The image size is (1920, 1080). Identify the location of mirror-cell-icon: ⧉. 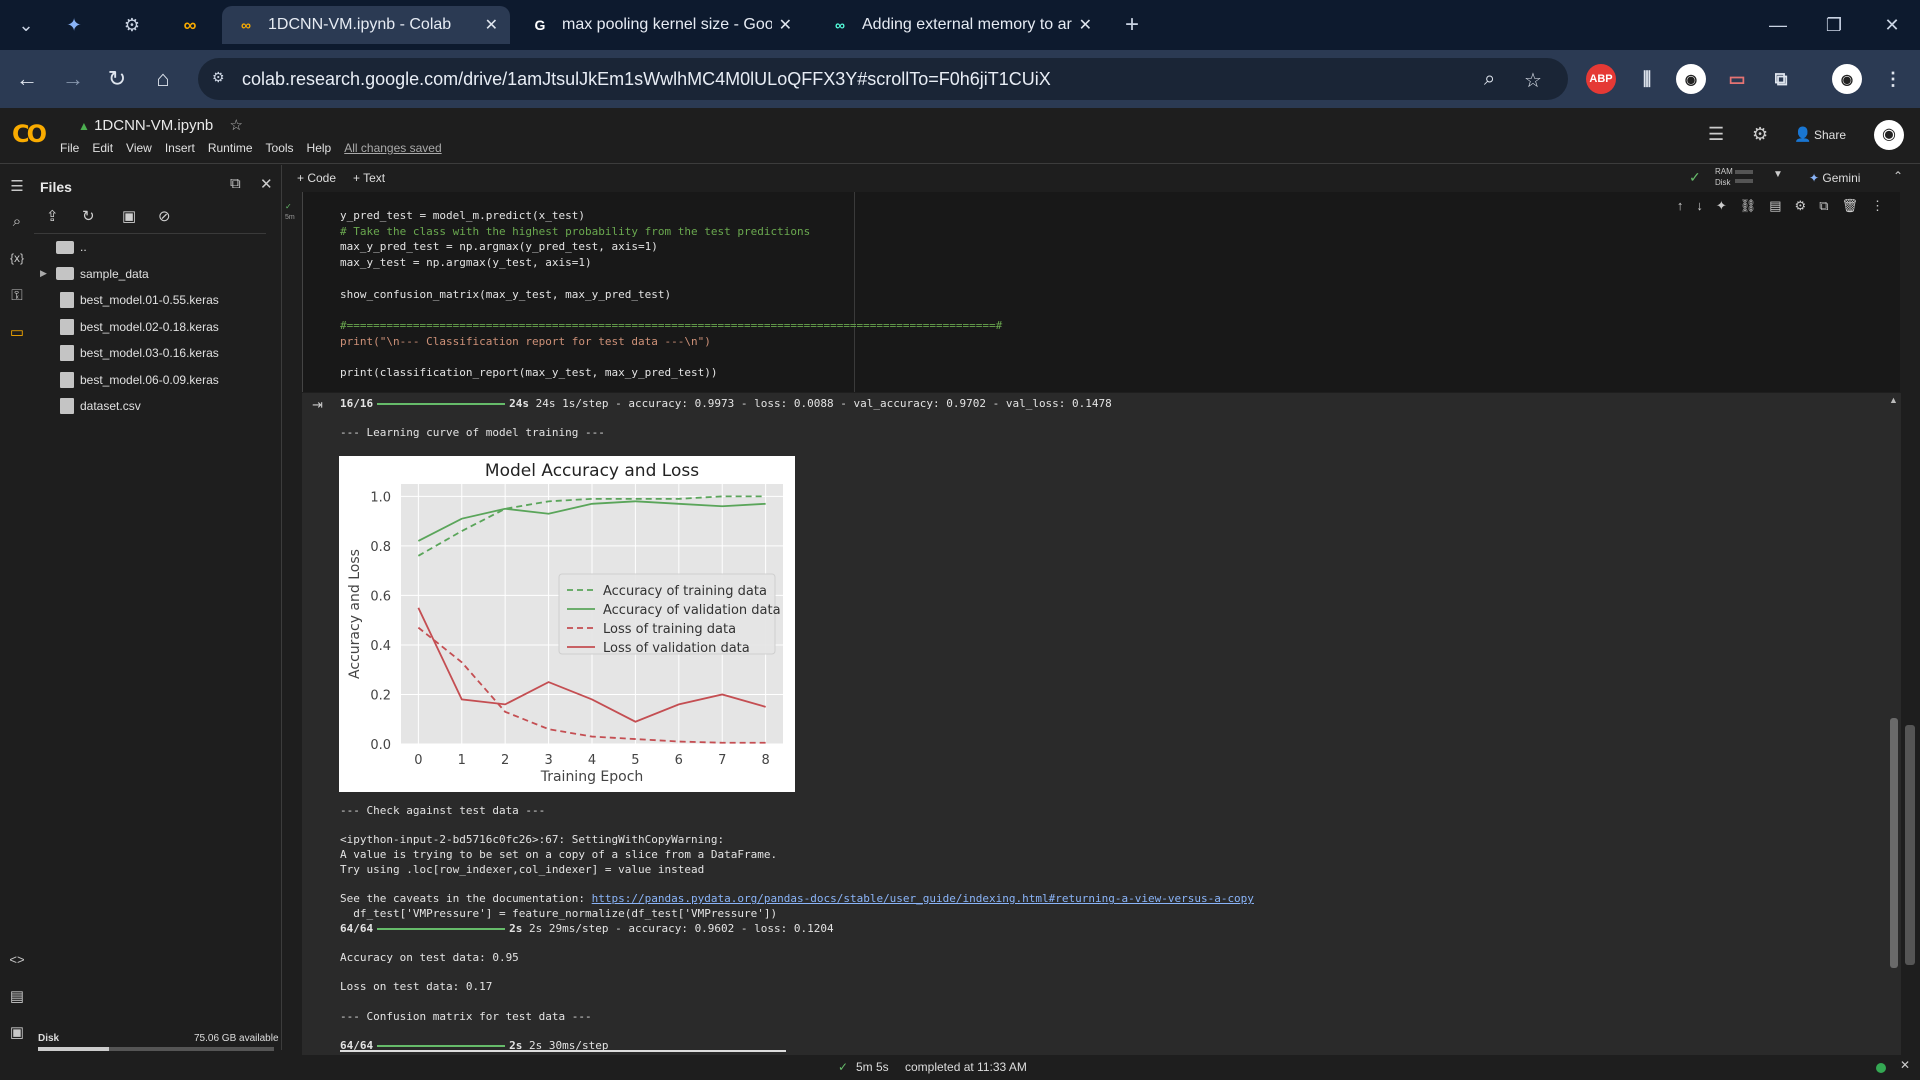
(1823, 206).